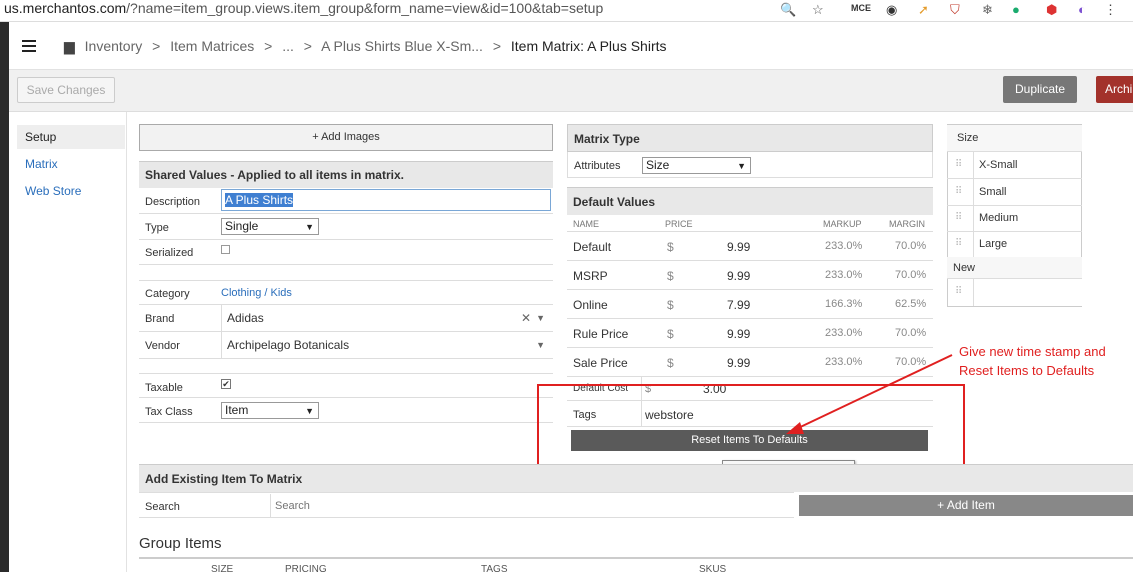 The width and height of the screenshot is (1133, 572). I want to click on column-header-size: SIZE, so click(222, 568).